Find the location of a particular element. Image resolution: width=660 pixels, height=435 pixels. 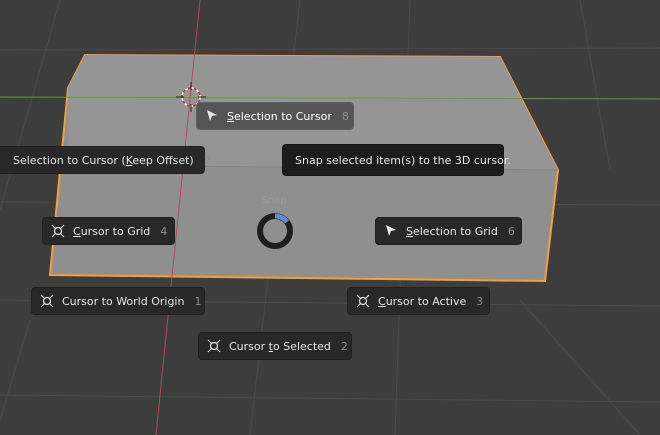

pie-item-label: Selection to Cursor is located at coordinates (279, 116).